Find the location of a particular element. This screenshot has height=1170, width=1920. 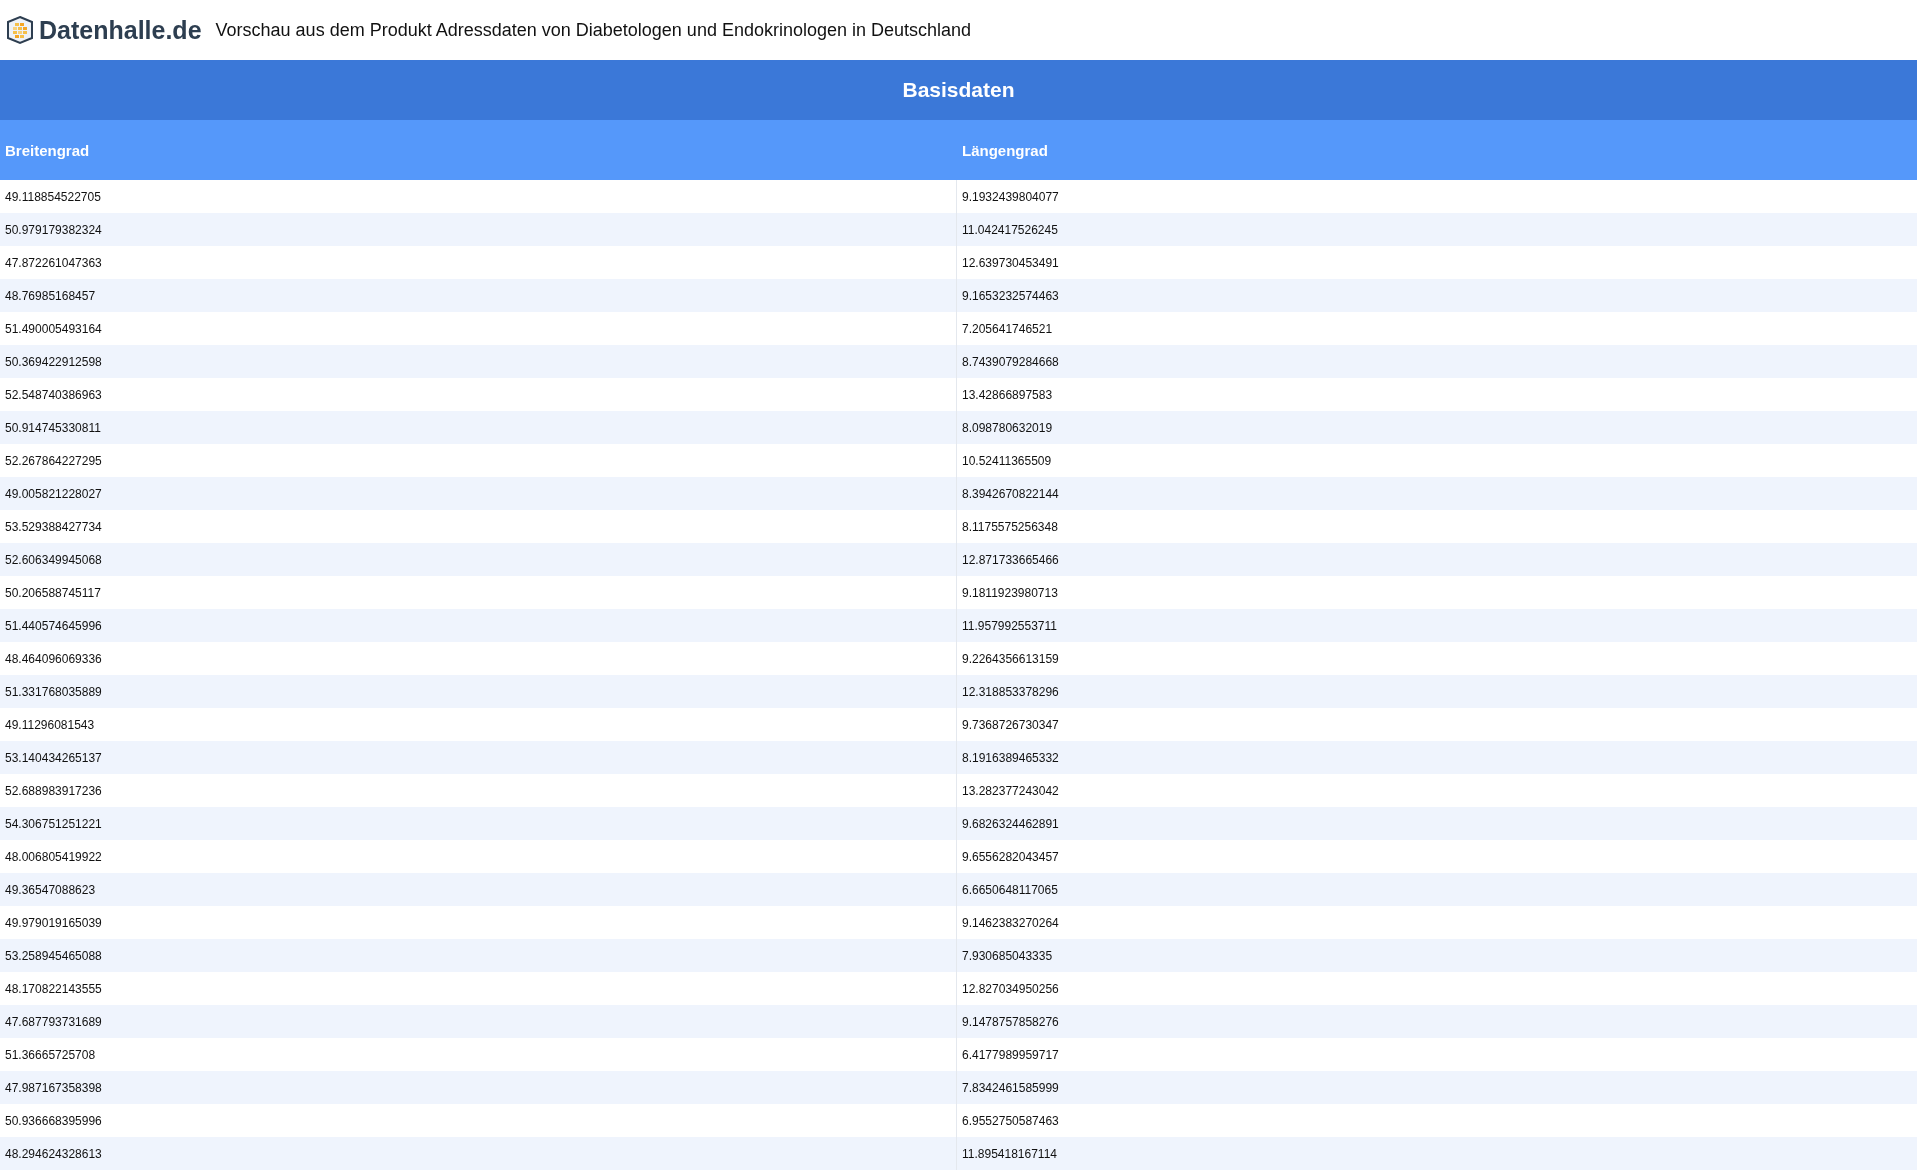

table-cell: 47.987167358398 is located at coordinates (478, 1087).